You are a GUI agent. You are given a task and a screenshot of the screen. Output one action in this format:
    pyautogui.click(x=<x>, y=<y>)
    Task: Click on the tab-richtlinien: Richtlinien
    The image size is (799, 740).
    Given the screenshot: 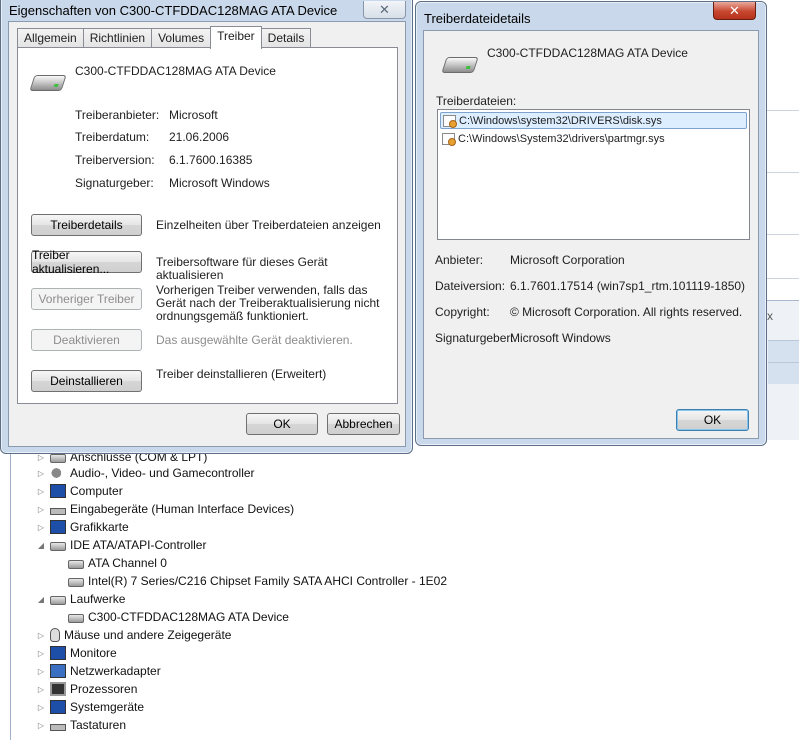 What is the action you would take?
    pyautogui.click(x=117, y=38)
    